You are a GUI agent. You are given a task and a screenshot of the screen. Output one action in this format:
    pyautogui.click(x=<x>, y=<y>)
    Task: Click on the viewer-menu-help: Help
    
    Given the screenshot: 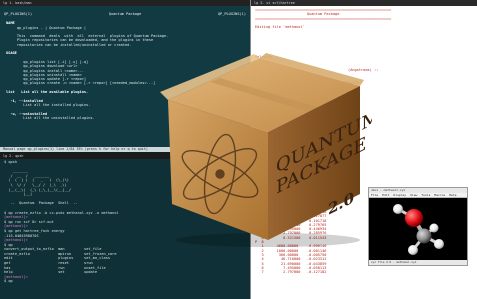 What is the action you would take?
    pyautogui.click(x=452, y=195)
    